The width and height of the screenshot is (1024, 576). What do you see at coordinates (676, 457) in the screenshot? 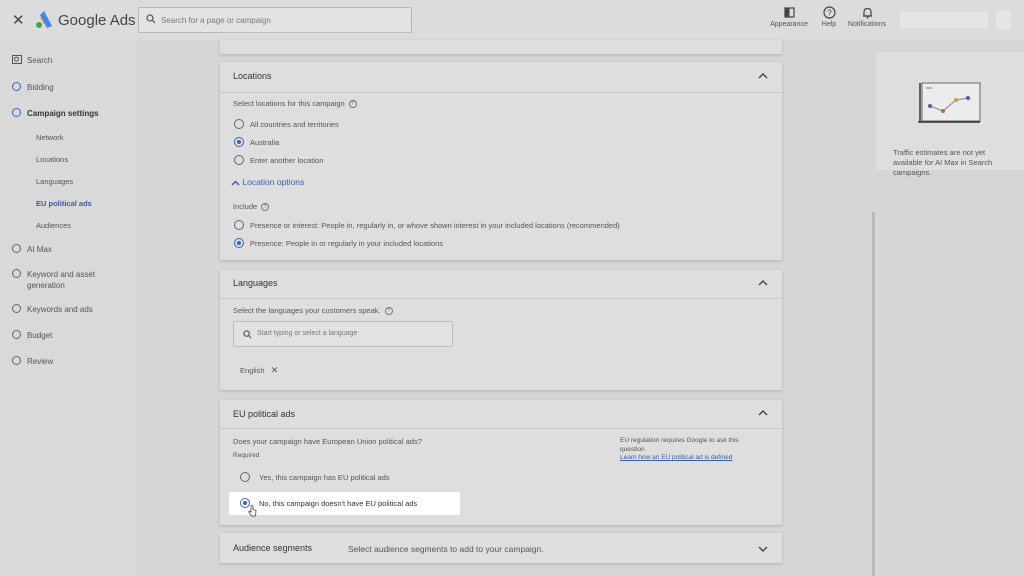
I see `eu-definition-link: Learn how an EU political ad is defined` at bounding box center [676, 457].